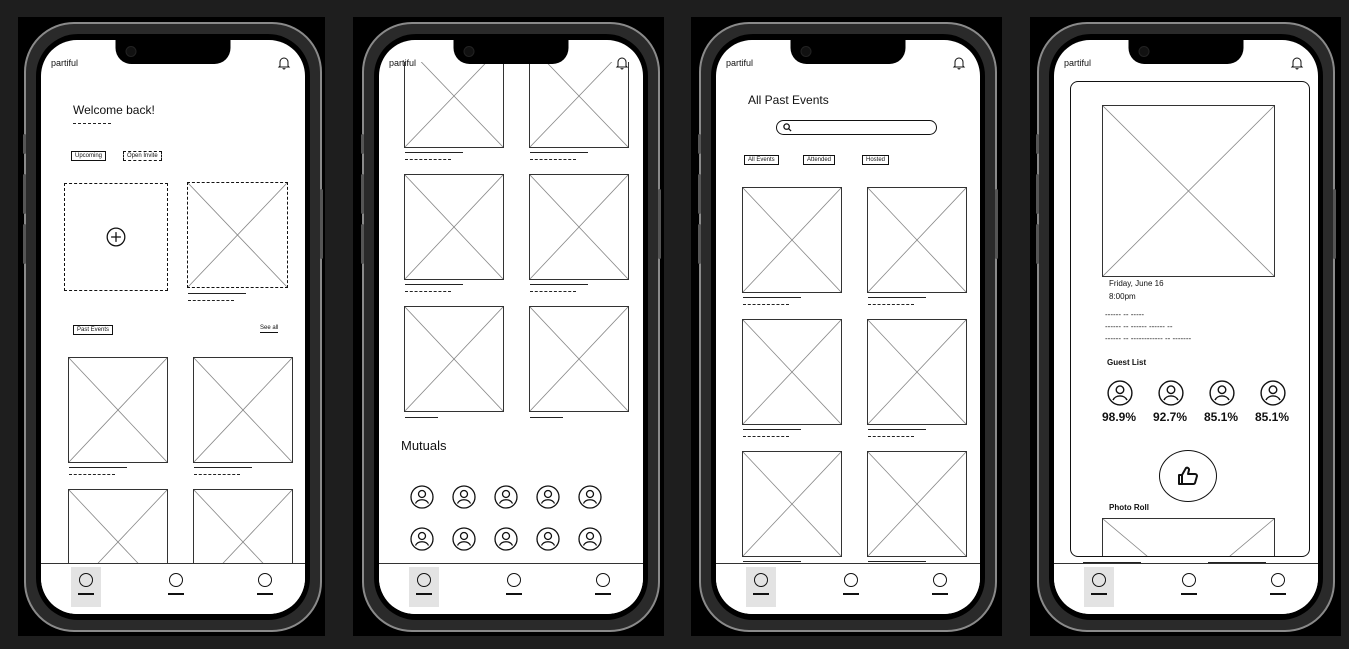 This screenshot has height=649, width=1349. I want to click on thumbs-up-icon, so click(1188, 476).